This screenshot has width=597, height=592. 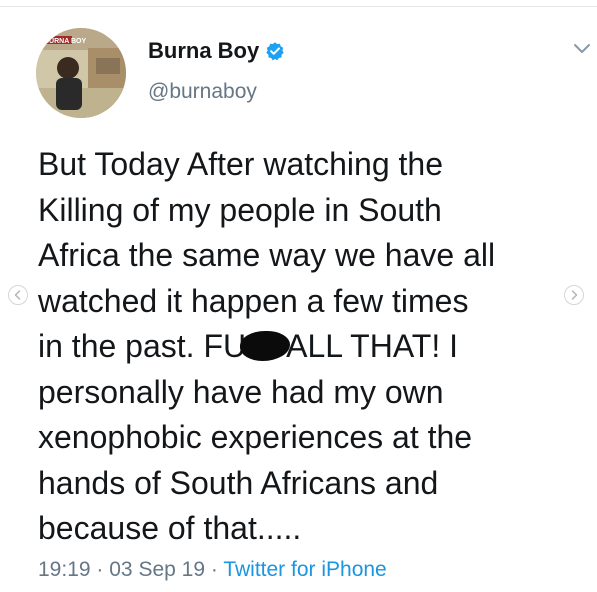 I want to click on avatar-image: BURNA BOY, so click(x=81, y=73).